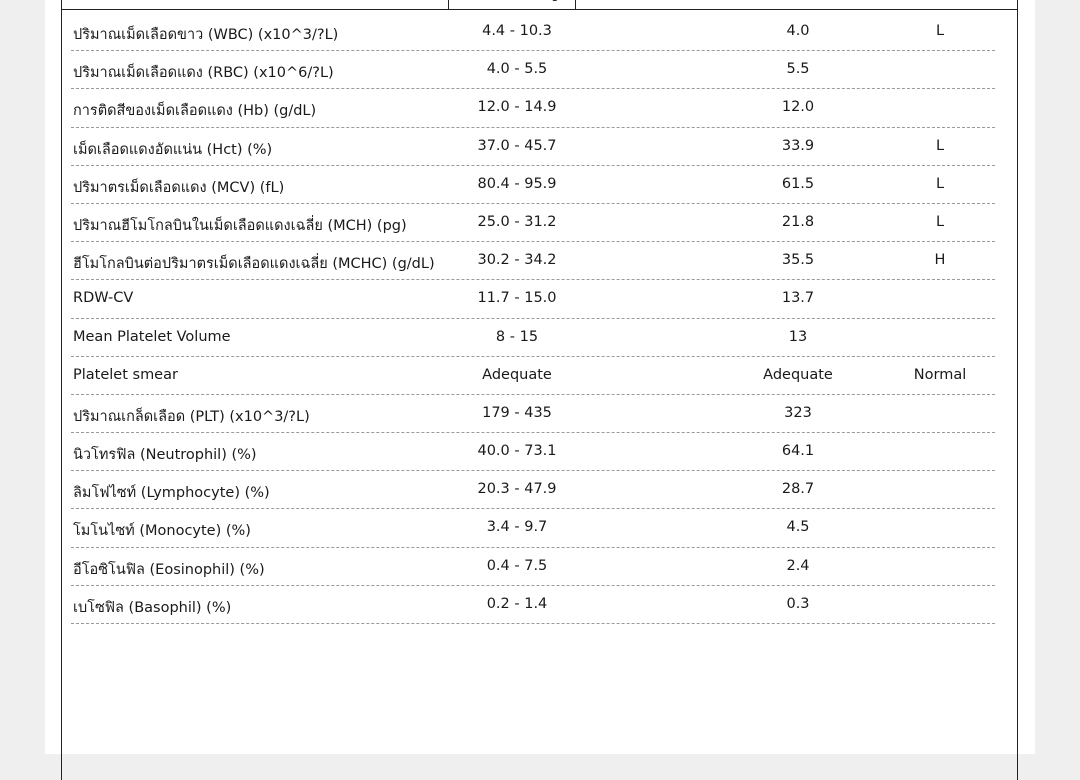  I want to click on reference-range-cell: 37.0 - 45.7, so click(517, 145).